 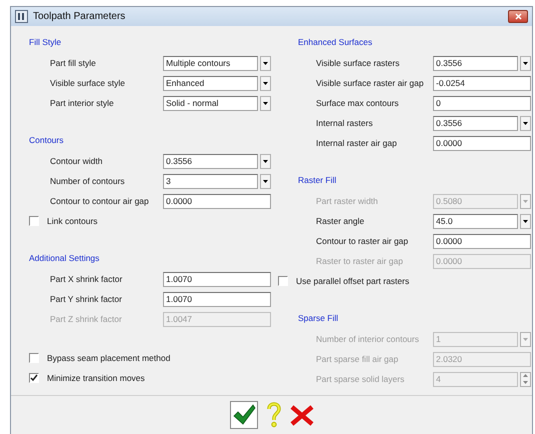 What do you see at coordinates (340, 221) in the screenshot?
I see `field-label: Raster angle` at bounding box center [340, 221].